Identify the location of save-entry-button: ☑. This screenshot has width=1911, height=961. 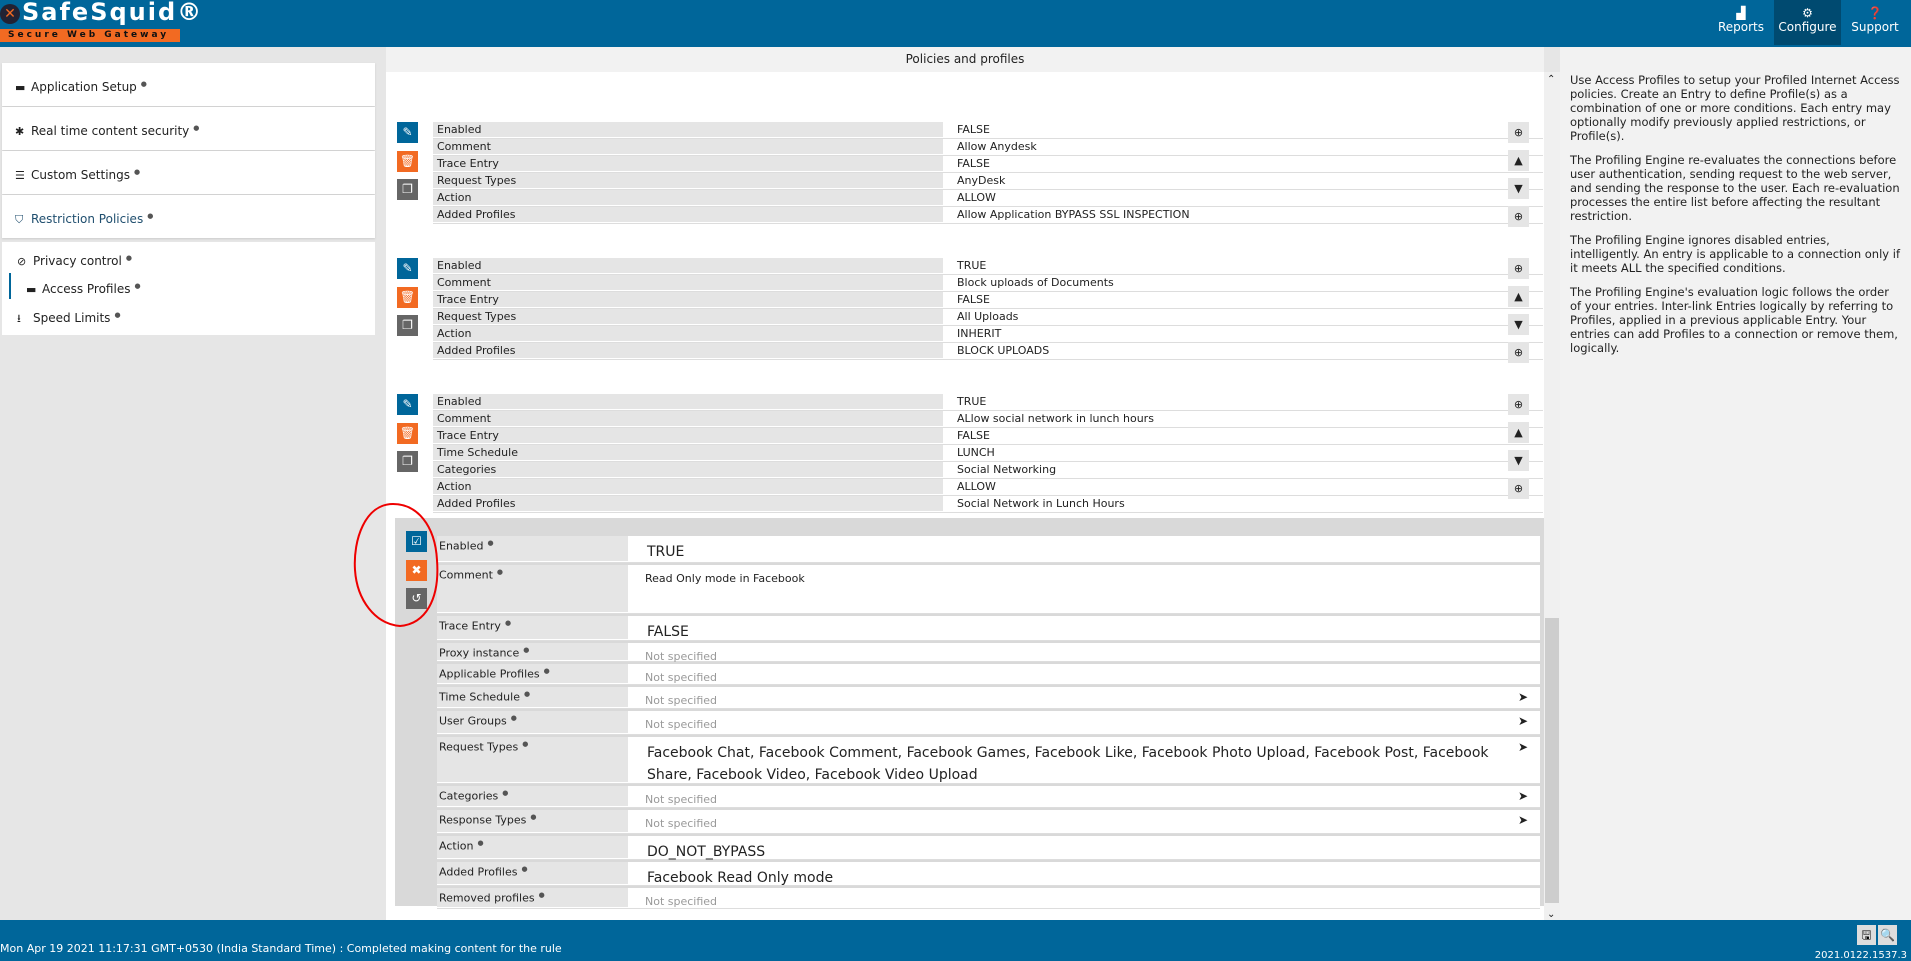
(416, 541).